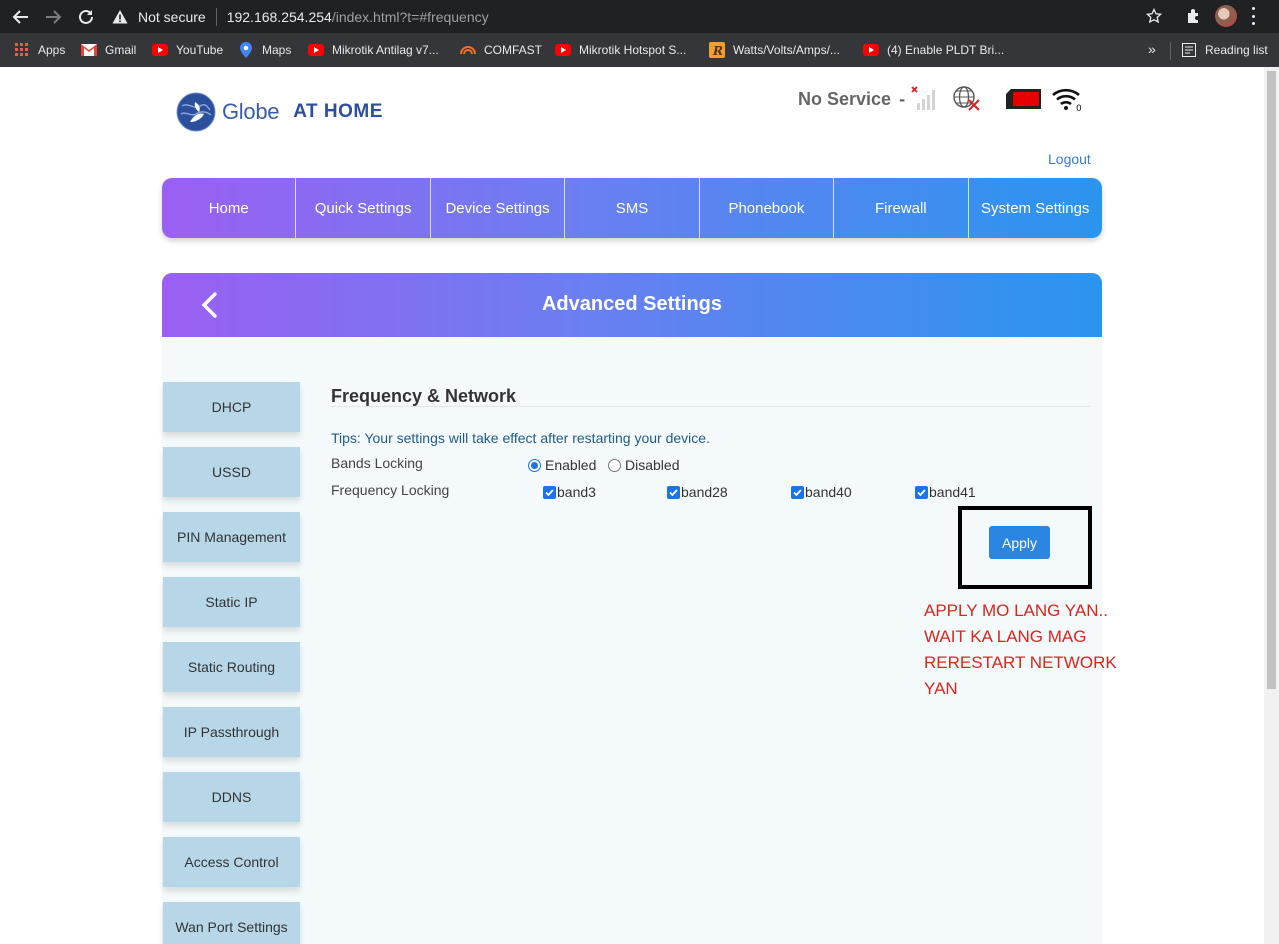  Describe the element at coordinates (828, 492) in the screenshot. I see `checkbox-label: band40` at that location.